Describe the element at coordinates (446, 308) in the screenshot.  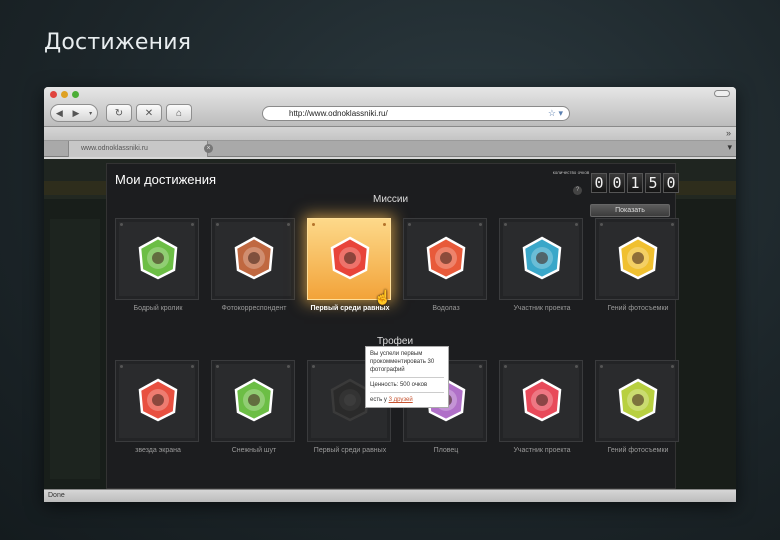
I see `achievement-label: Водолаз` at that location.